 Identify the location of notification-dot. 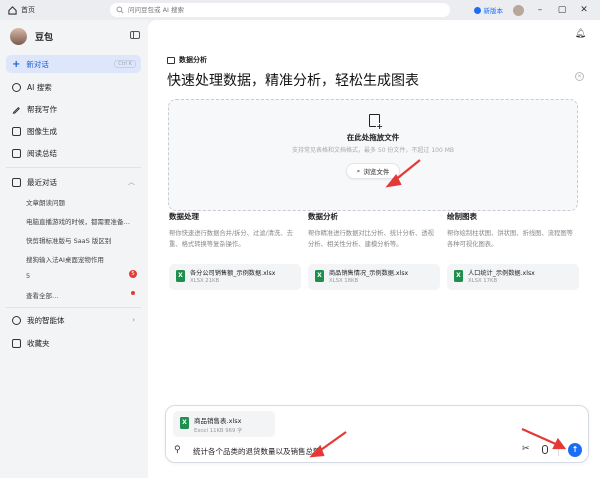
(133, 293).